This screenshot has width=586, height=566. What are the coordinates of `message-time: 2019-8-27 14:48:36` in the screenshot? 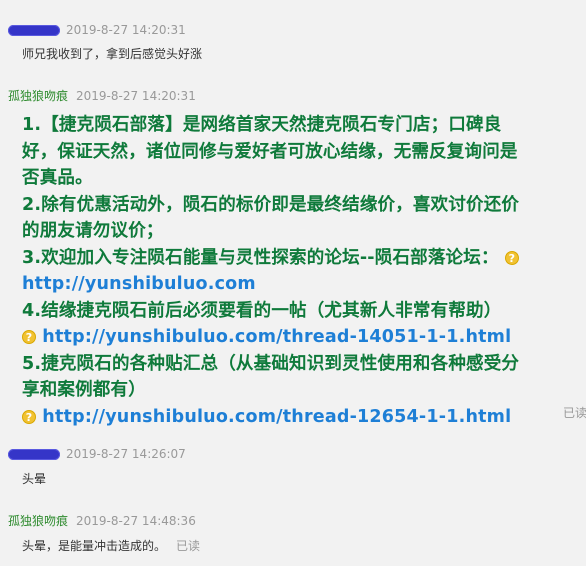 It's located at (136, 521).